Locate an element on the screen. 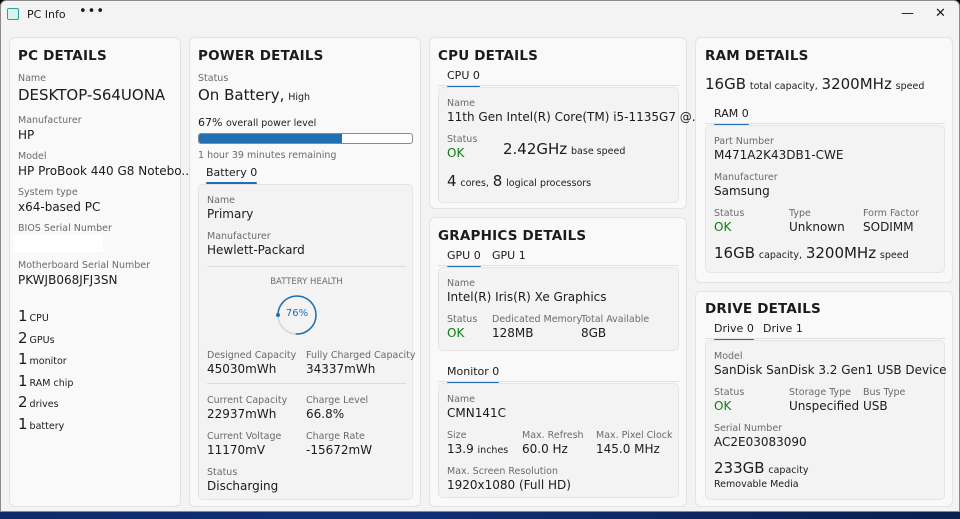  cpu-tab-divider is located at coordinates (558, 85).